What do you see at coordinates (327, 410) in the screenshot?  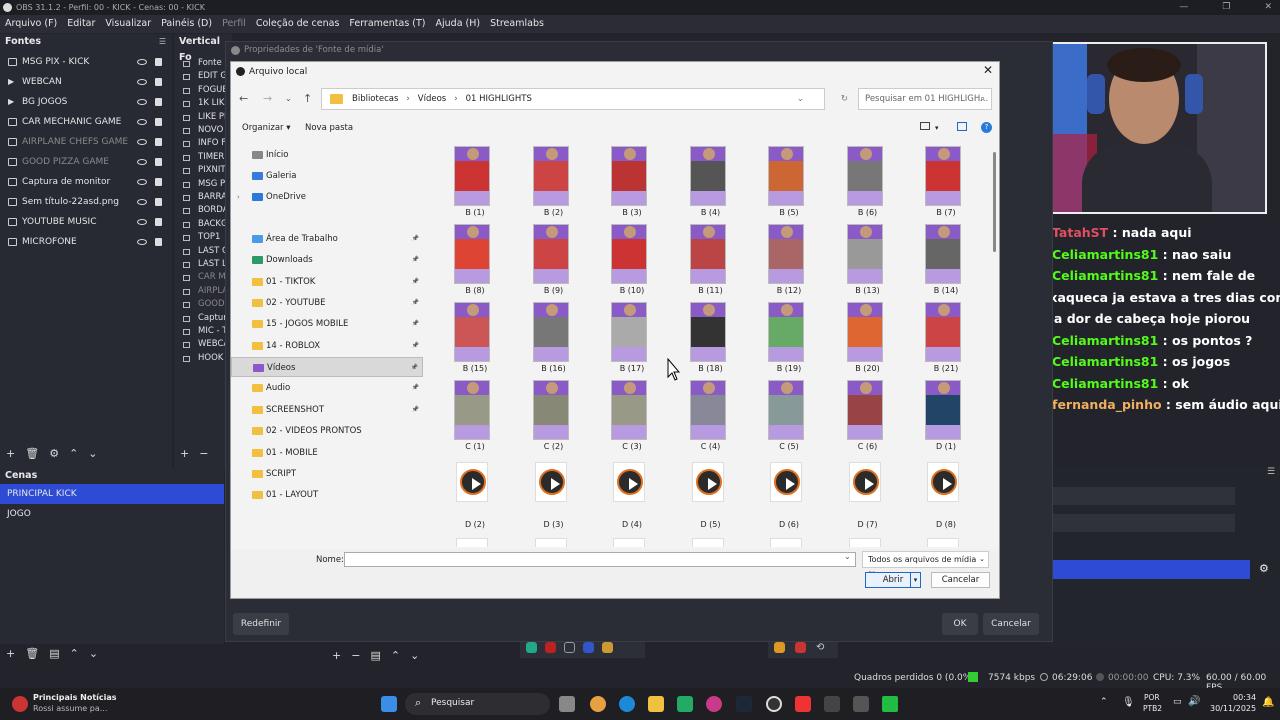 I see `nav-item: SCREENSHOT 📌` at bounding box center [327, 410].